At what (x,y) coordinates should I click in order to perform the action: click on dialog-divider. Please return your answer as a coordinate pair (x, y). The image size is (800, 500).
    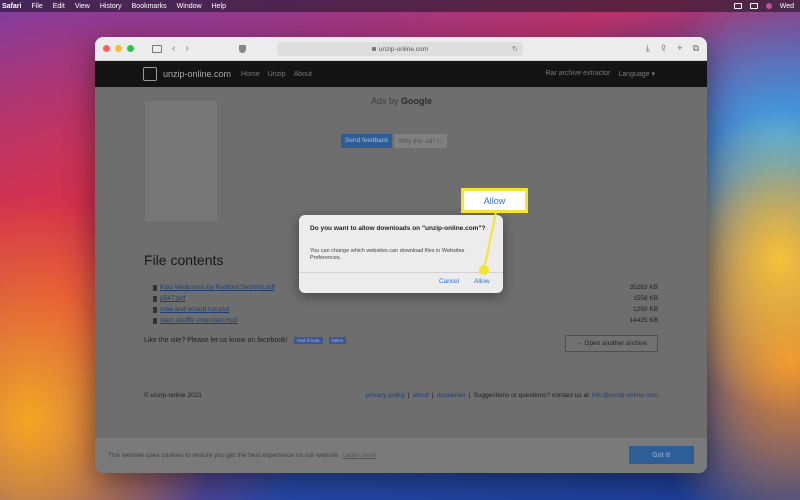
    Looking at the image, I should click on (401, 272).